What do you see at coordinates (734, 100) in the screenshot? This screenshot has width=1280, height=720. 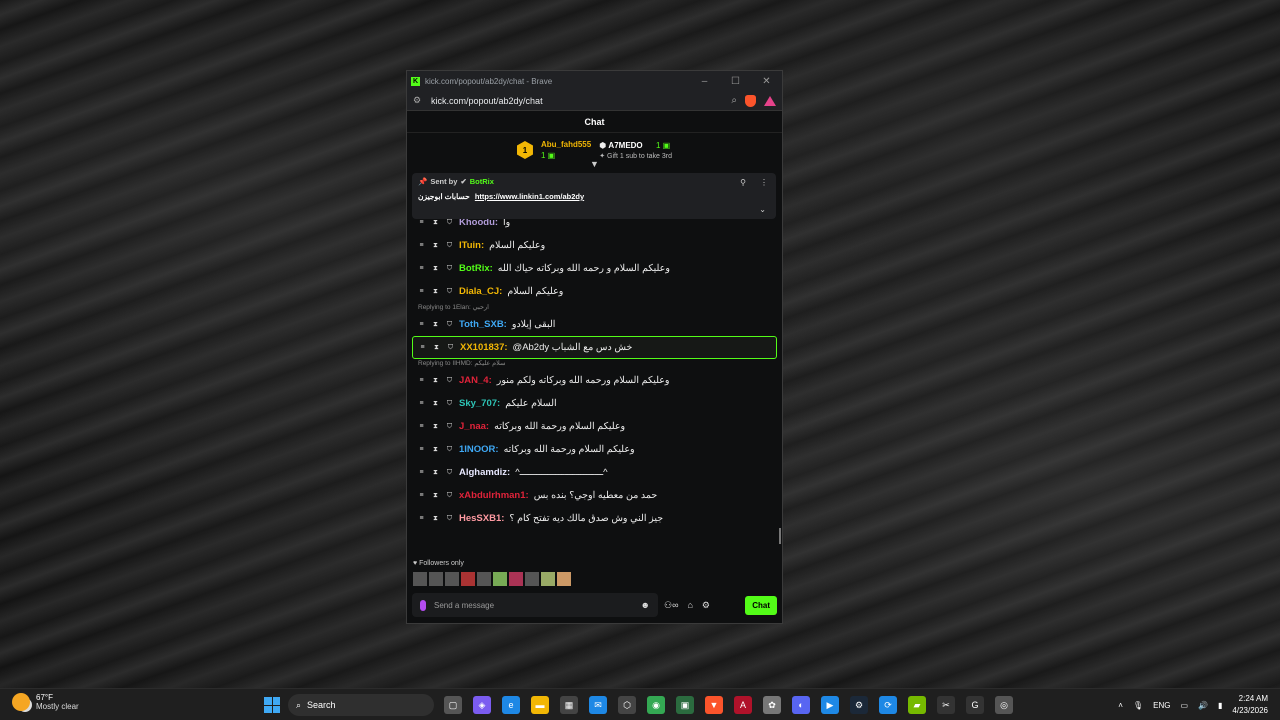 I see `zoom-icon: ⌕` at bounding box center [734, 100].